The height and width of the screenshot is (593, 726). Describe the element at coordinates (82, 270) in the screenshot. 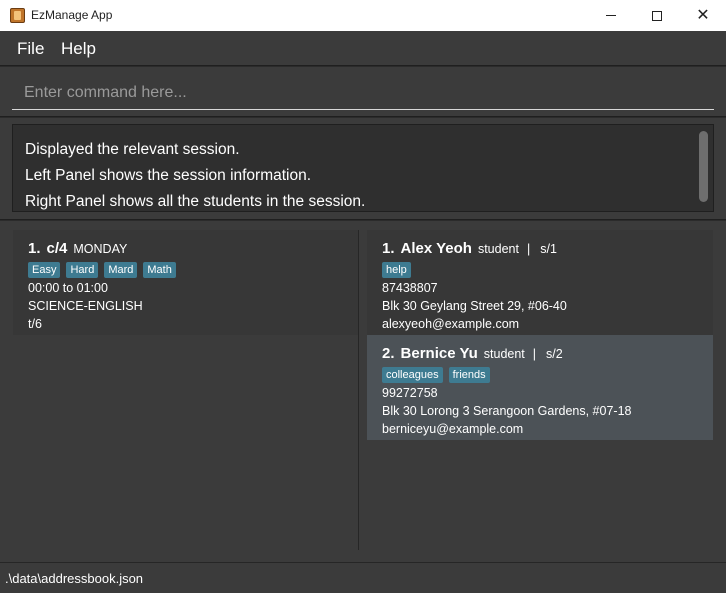

I see `tag: Hard` at that location.